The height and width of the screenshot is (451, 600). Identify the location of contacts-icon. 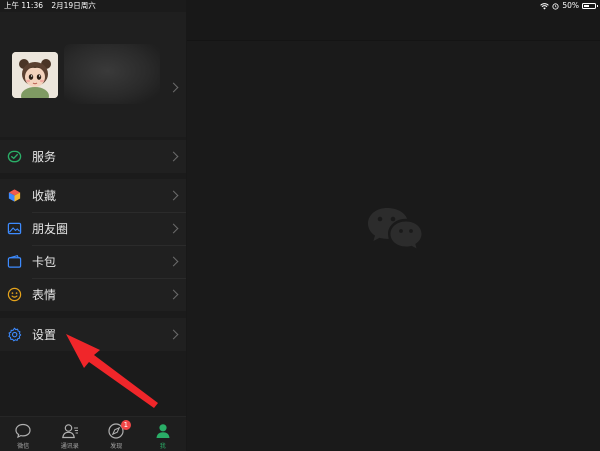
(69, 431).